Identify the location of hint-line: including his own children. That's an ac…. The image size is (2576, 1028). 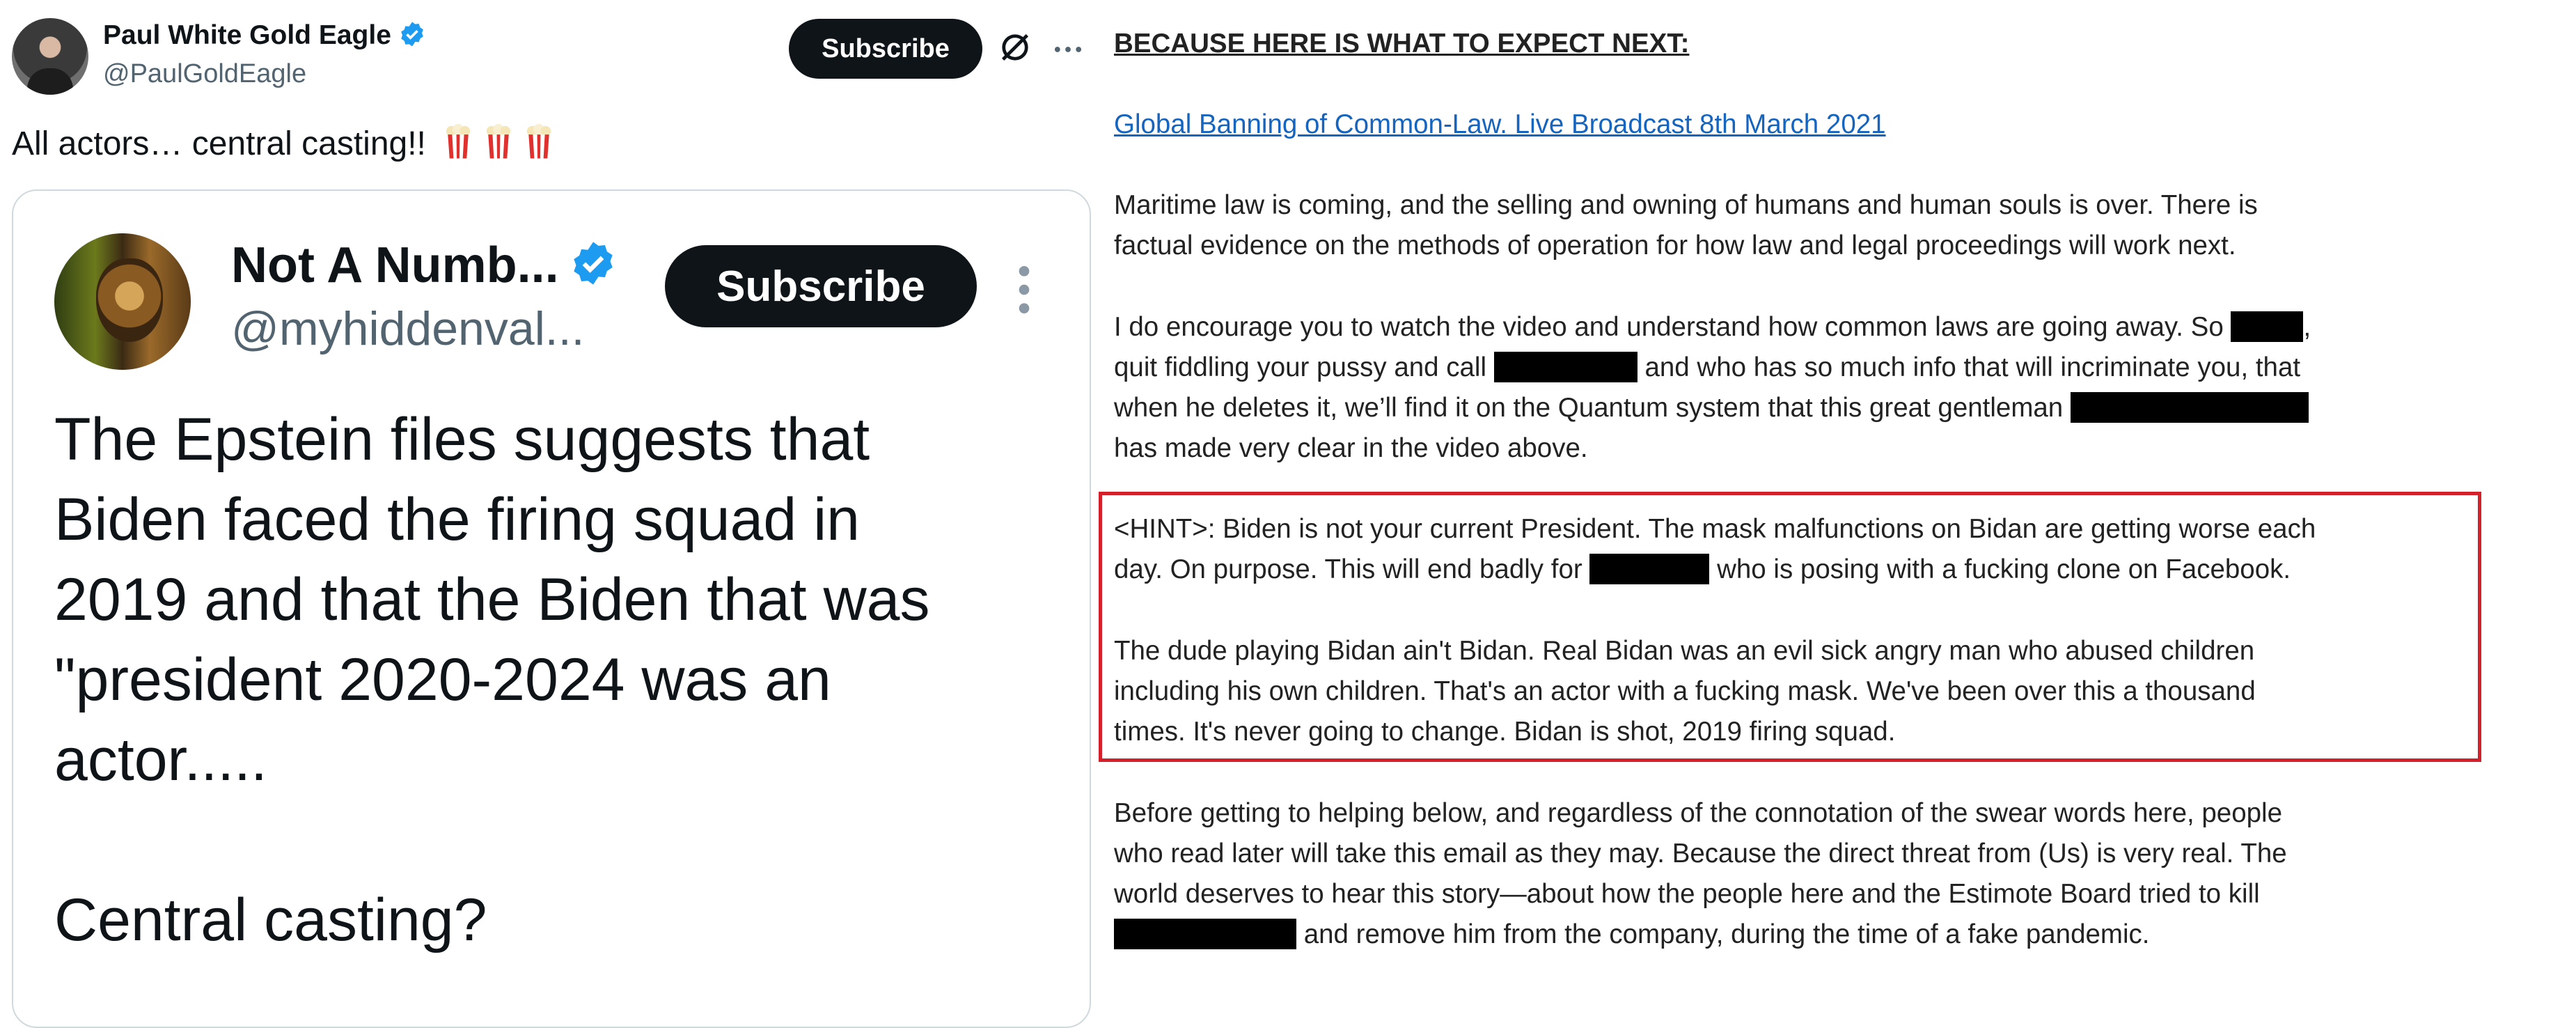
(1685, 691).